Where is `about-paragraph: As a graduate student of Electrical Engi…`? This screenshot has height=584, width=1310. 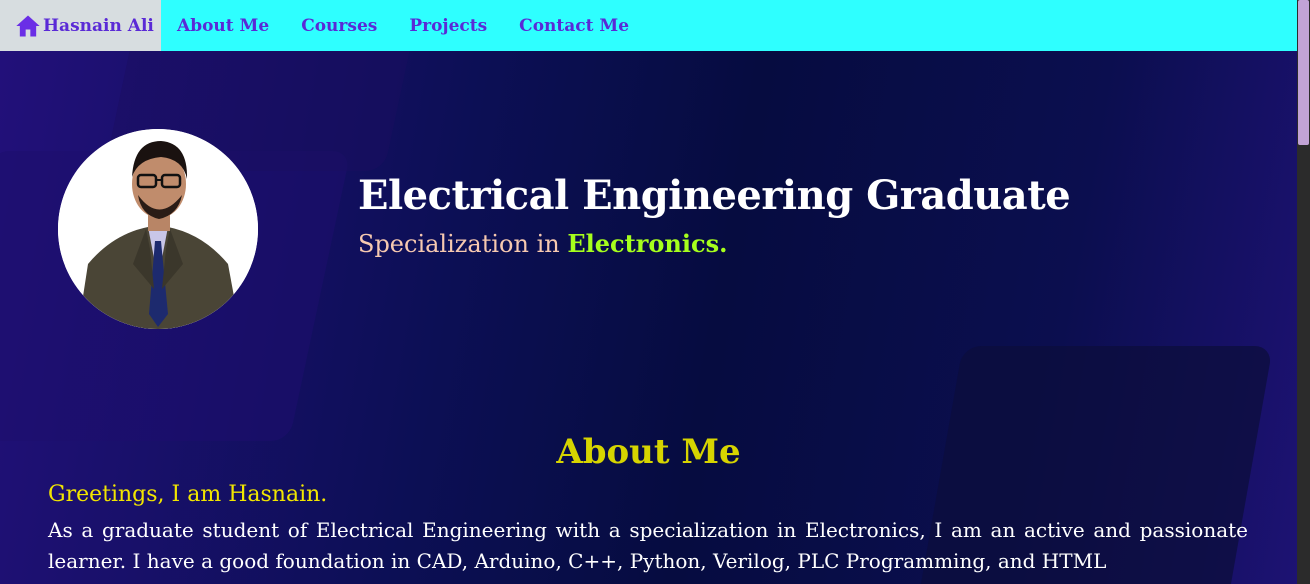
about-paragraph: As a graduate student of Electrical Engi… is located at coordinates (648, 545).